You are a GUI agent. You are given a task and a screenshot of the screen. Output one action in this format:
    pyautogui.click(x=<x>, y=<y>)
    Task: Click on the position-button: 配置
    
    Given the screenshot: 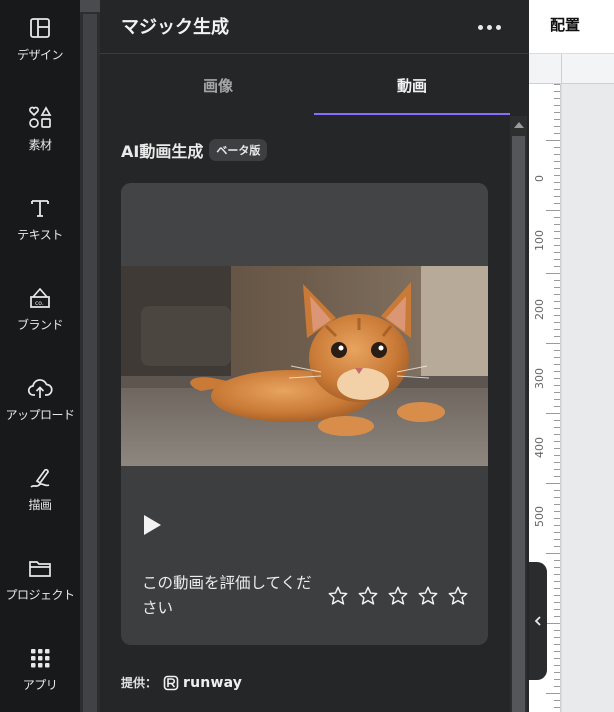 What is the action you would take?
    pyautogui.click(x=565, y=24)
    